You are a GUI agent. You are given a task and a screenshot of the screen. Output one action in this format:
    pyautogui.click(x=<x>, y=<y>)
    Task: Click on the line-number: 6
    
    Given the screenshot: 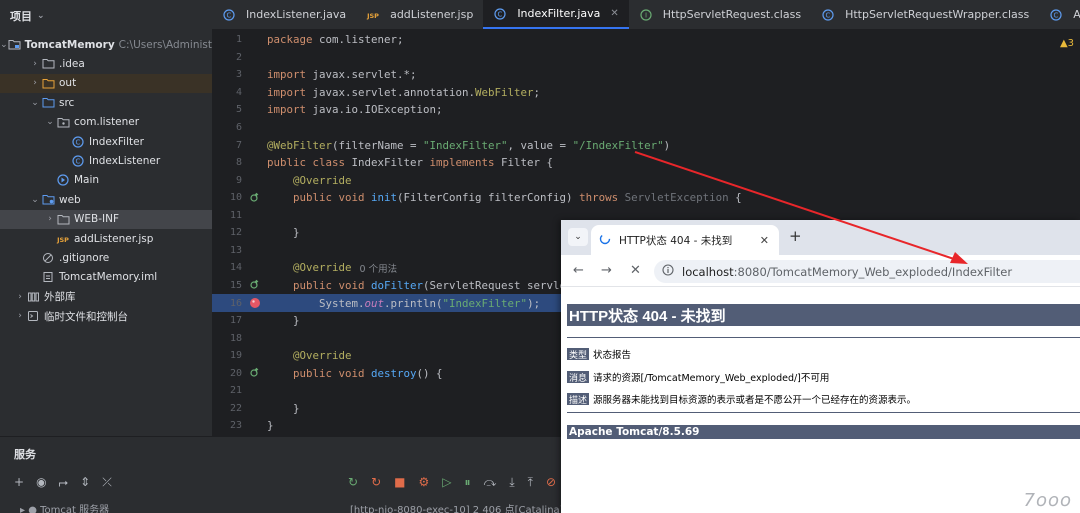 What is the action you would take?
    pyautogui.click(x=227, y=127)
    